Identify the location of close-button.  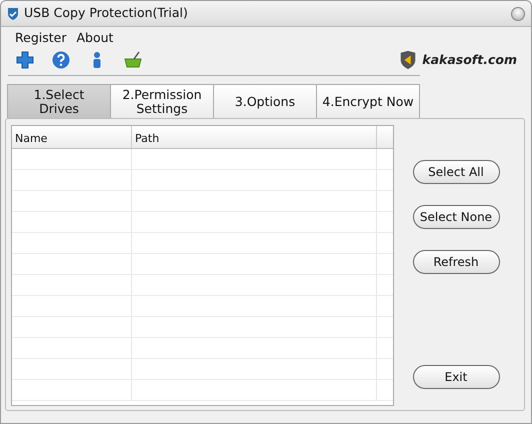
(518, 13).